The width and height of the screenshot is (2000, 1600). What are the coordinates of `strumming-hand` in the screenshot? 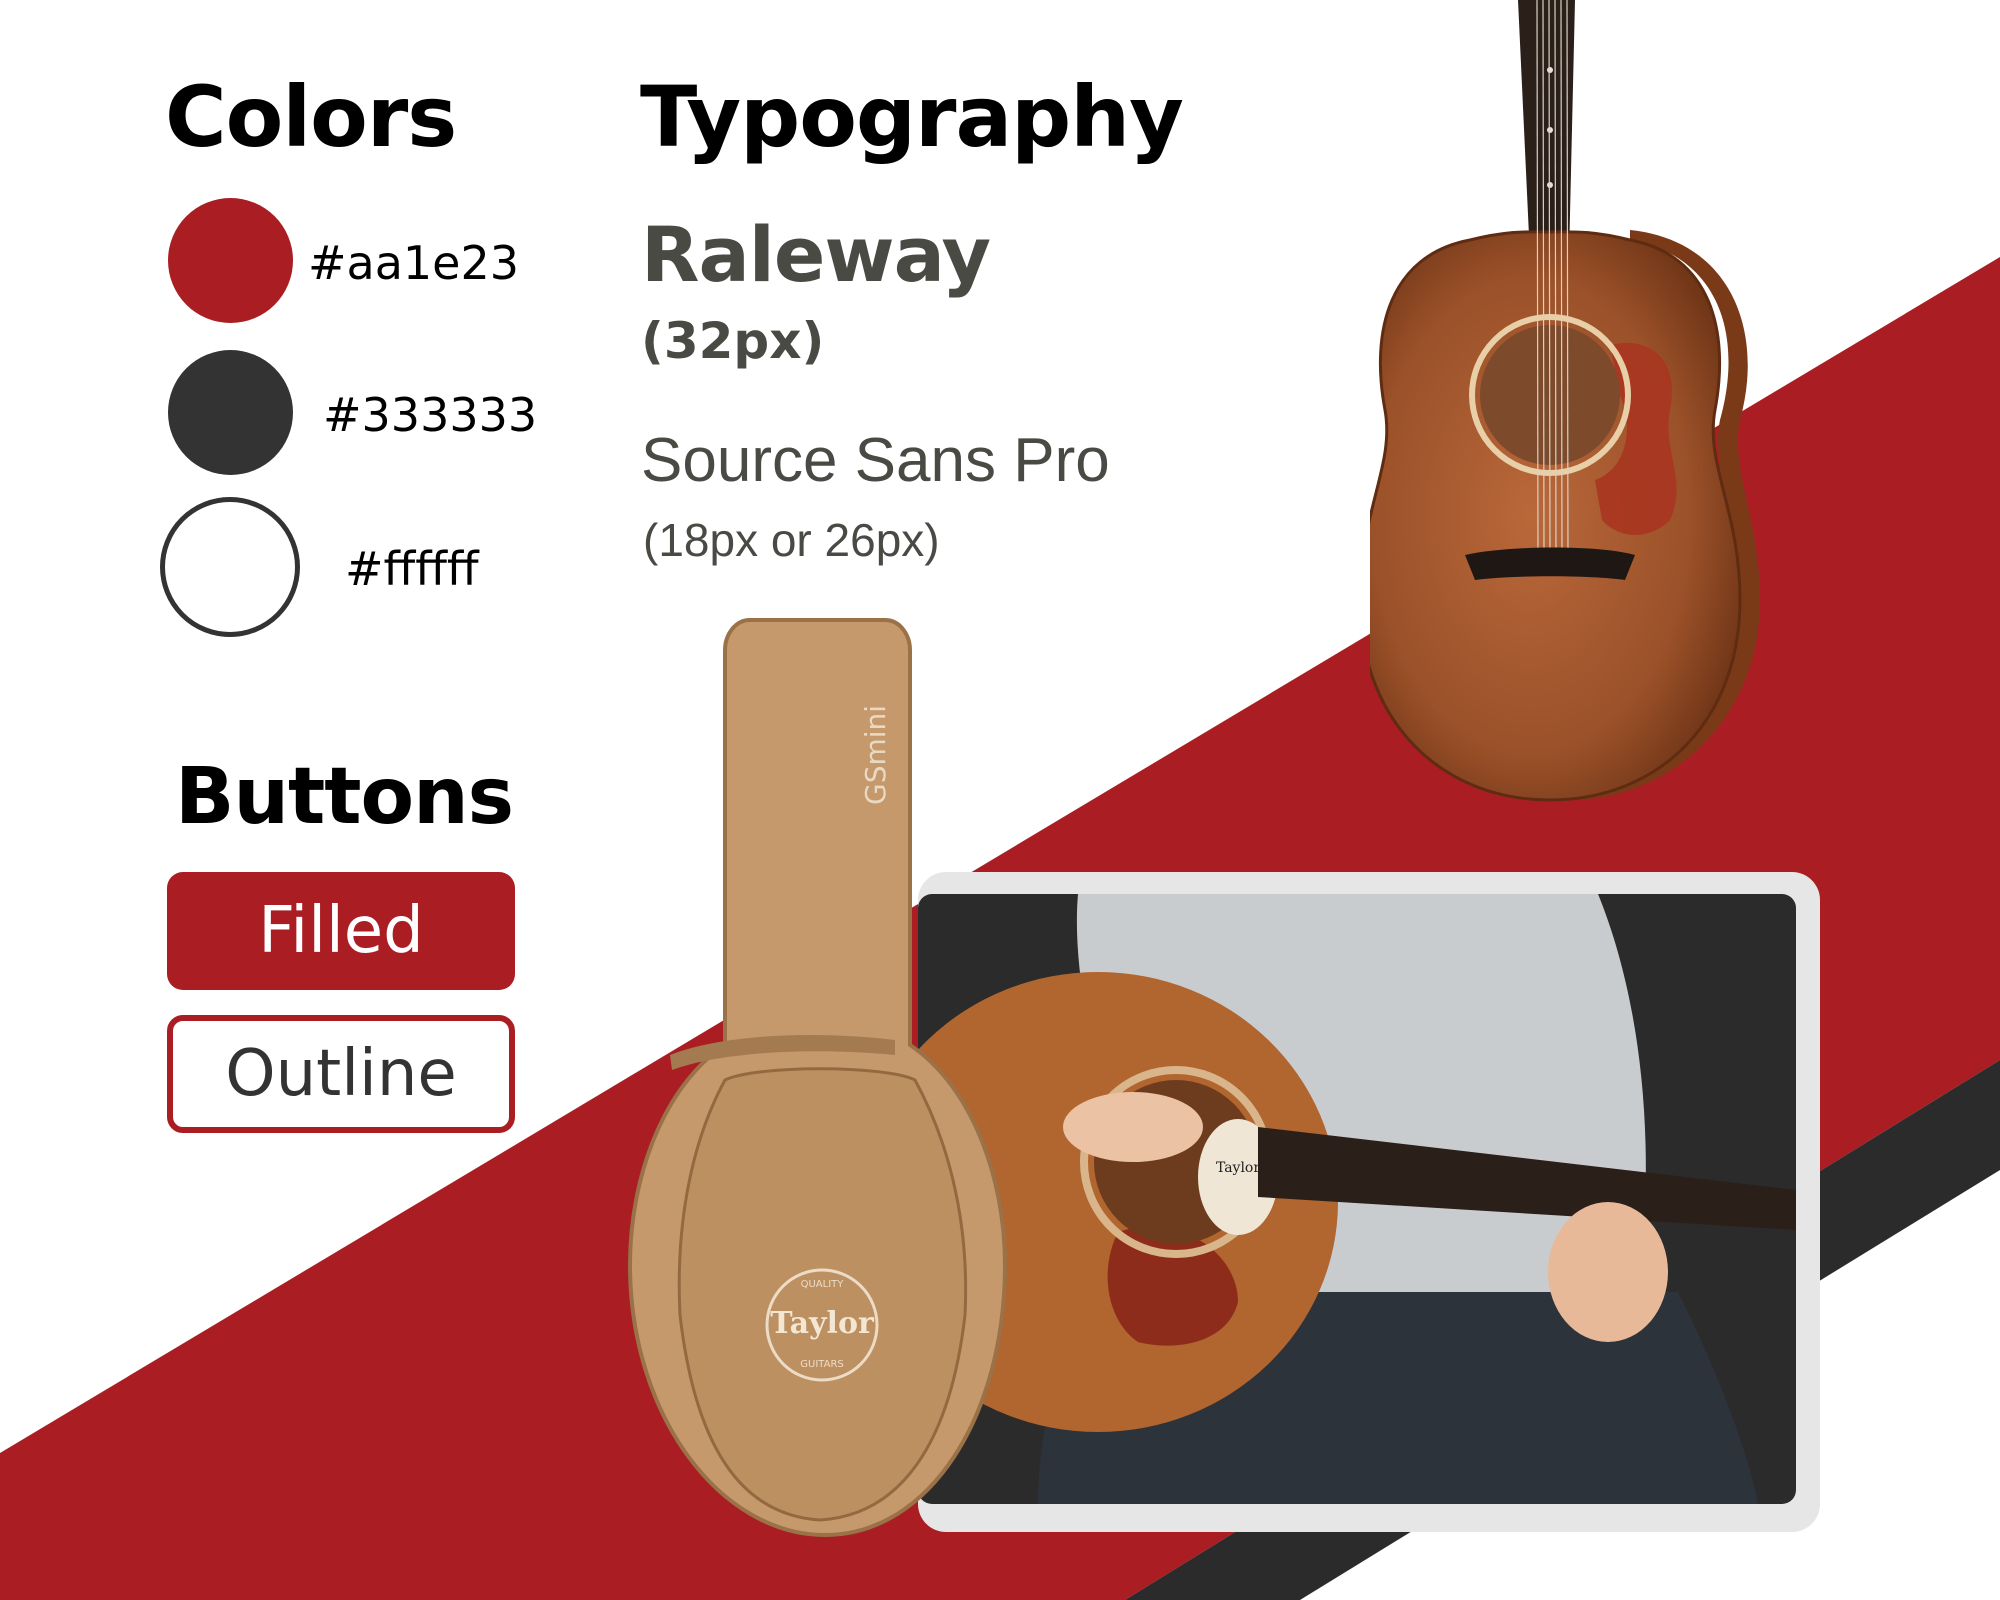 It's located at (1133, 1127).